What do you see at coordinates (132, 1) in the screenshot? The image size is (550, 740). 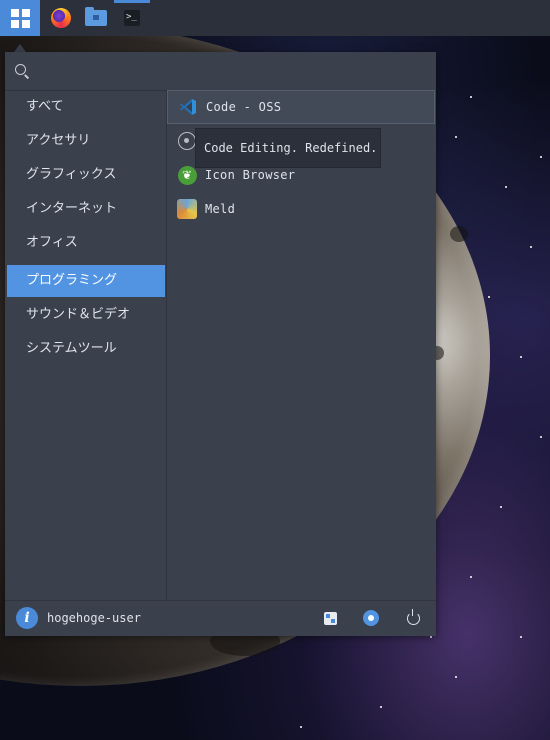 I see `active-indicator` at bounding box center [132, 1].